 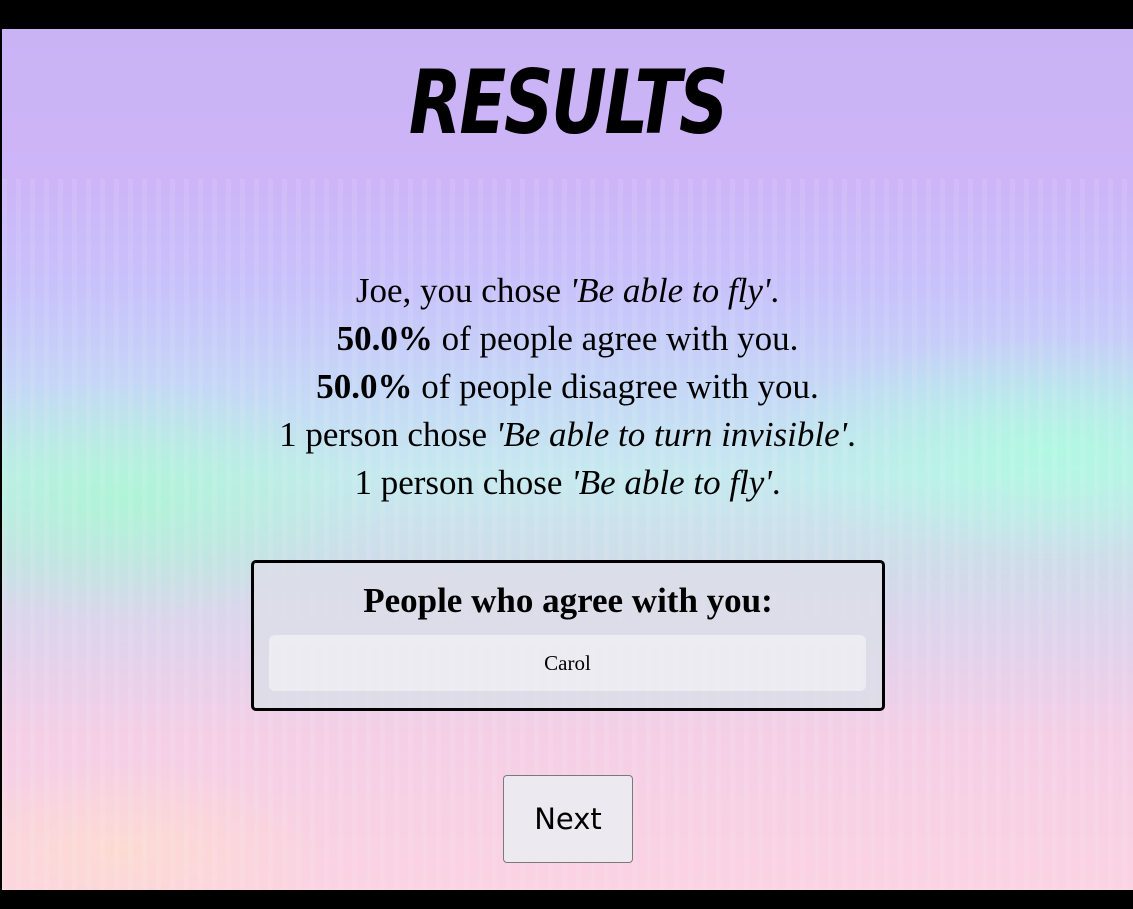 I want to click on agree-panel-heading: People who agree with you:, so click(x=568, y=600).